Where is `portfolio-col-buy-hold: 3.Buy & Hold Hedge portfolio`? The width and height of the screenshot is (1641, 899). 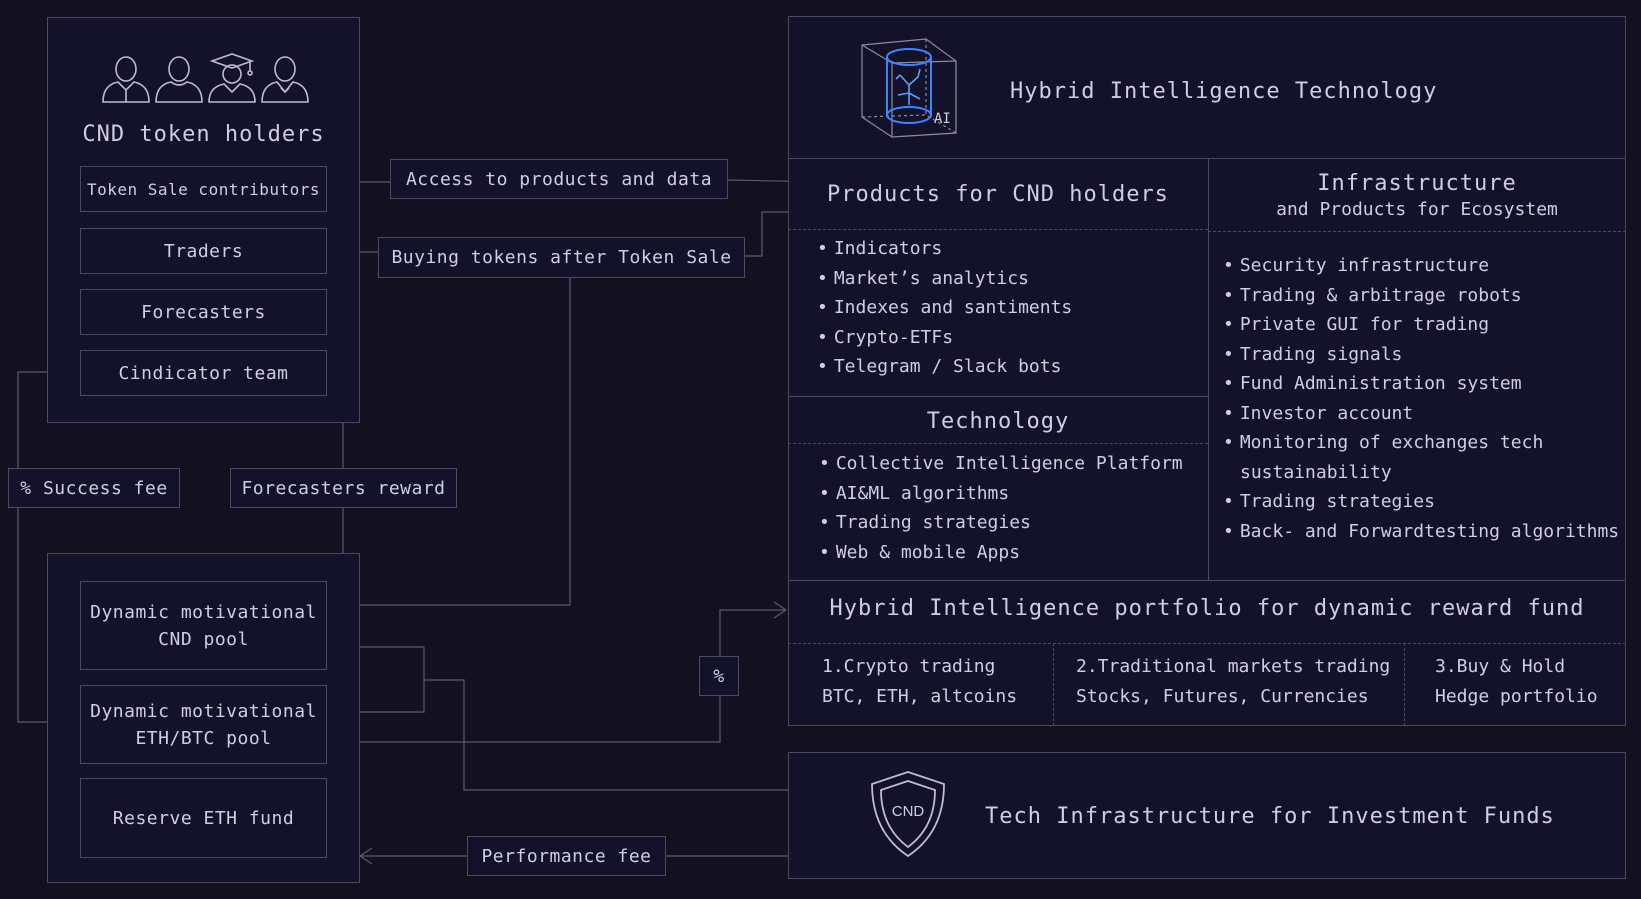 portfolio-col-buy-hold: 3.Buy & Hold Hedge portfolio is located at coordinates (1516, 682).